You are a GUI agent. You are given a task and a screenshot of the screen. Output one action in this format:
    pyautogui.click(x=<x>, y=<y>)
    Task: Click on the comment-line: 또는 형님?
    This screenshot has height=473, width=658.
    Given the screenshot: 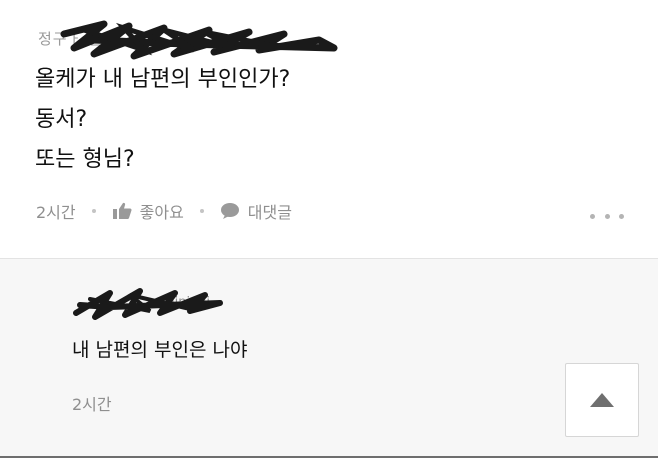 What is the action you would take?
    pyautogui.click(x=85, y=159)
    